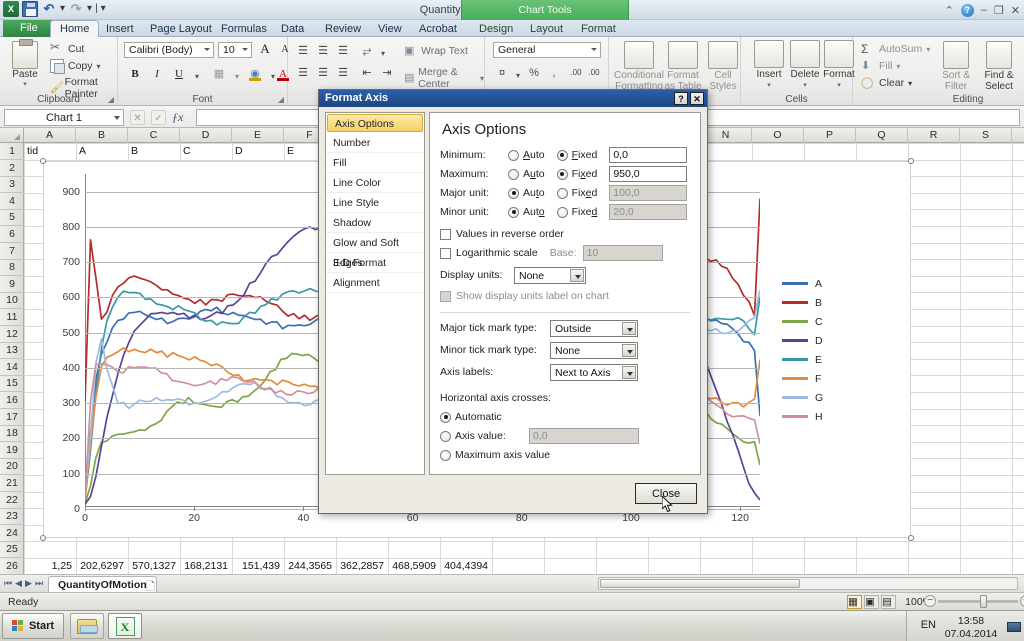 The width and height of the screenshot is (1024, 641). Describe the element at coordinates (445, 436) in the screenshot. I see `crosses-axis-value-radio` at that location.